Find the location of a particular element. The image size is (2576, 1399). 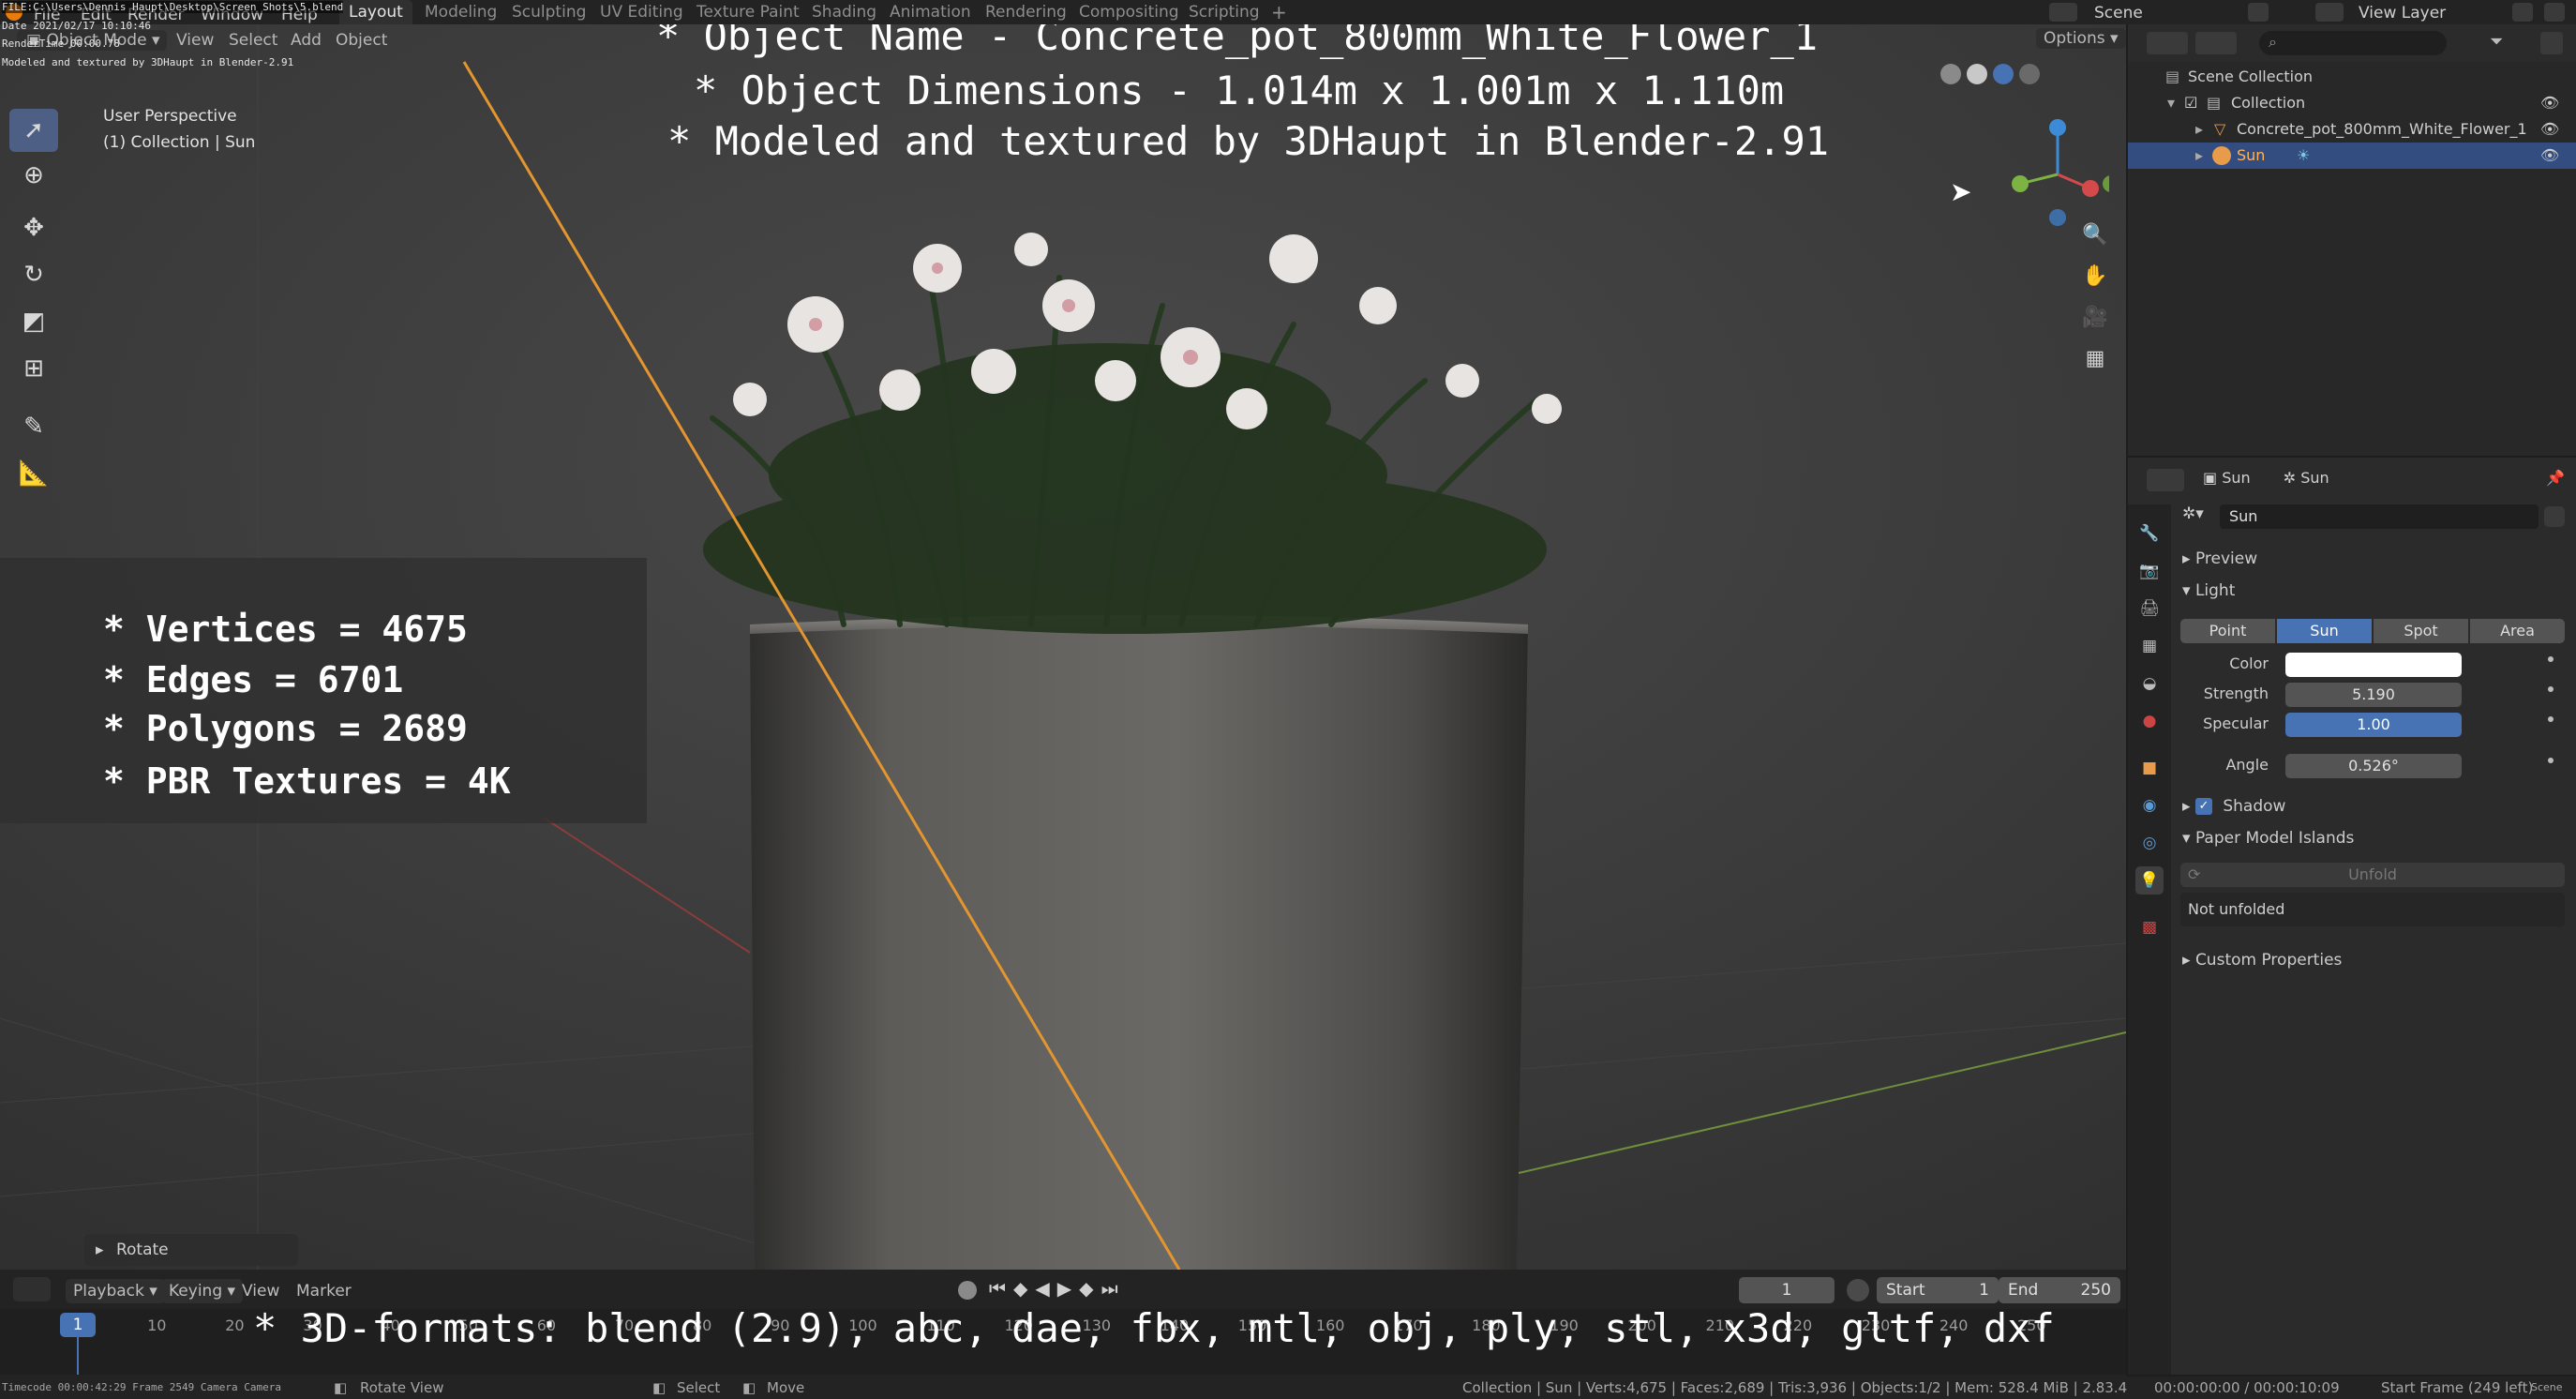

last-operator-panel: ▸ Rotate is located at coordinates (191, 1250).